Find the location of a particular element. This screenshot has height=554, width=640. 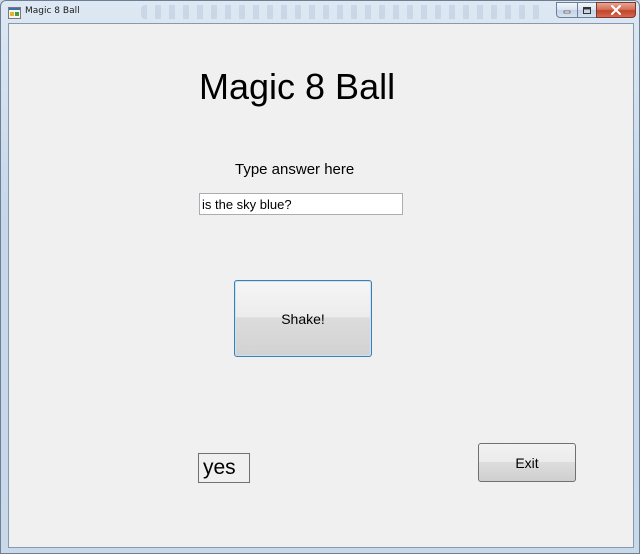

maximize-icon is located at coordinates (587, 10).